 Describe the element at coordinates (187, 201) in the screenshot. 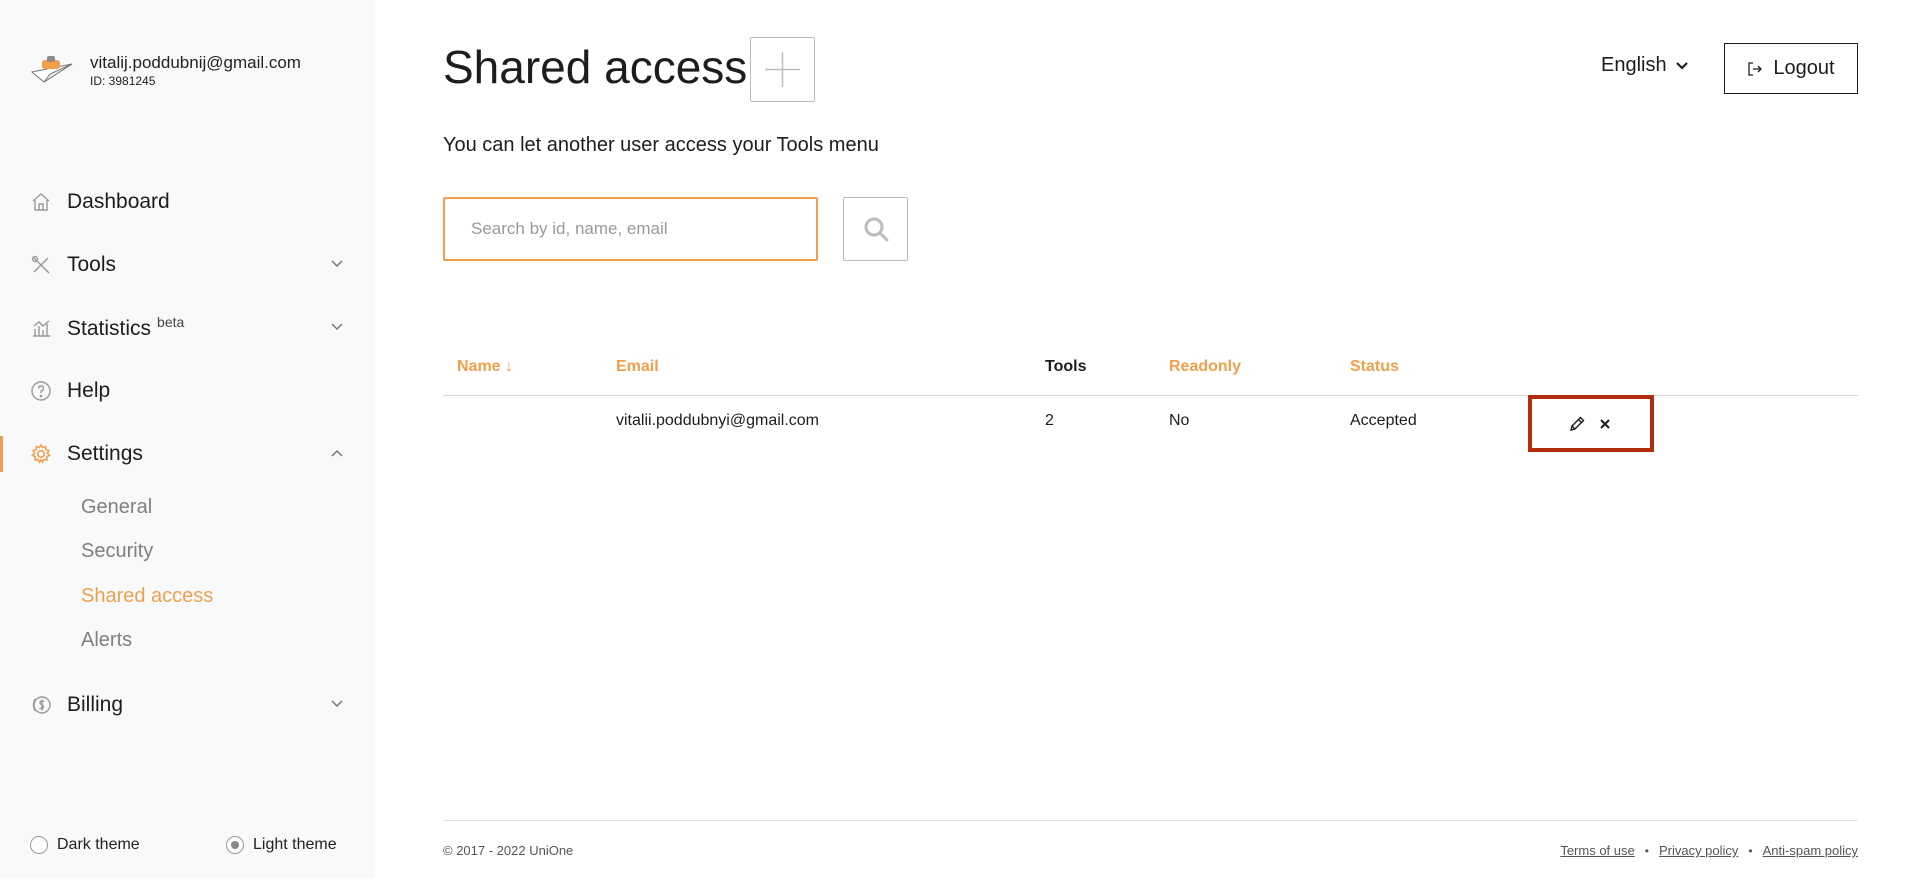

I see `sidebar-item-dashboard: Dashboard` at that location.